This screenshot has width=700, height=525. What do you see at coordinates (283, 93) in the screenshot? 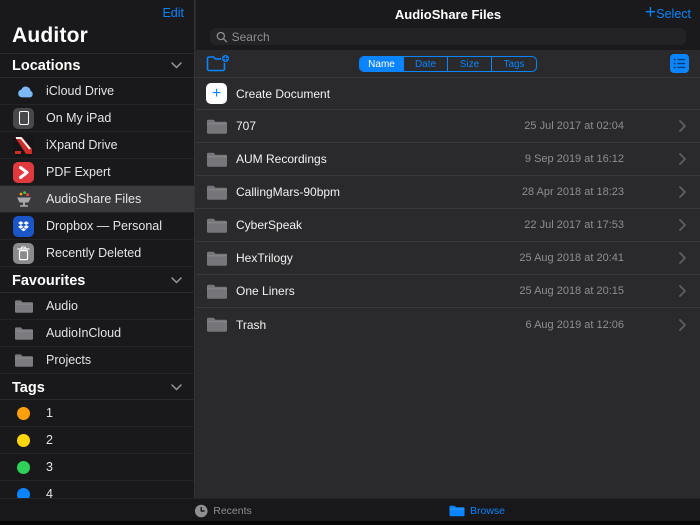
I see `create-document-label: Create Document` at bounding box center [283, 93].